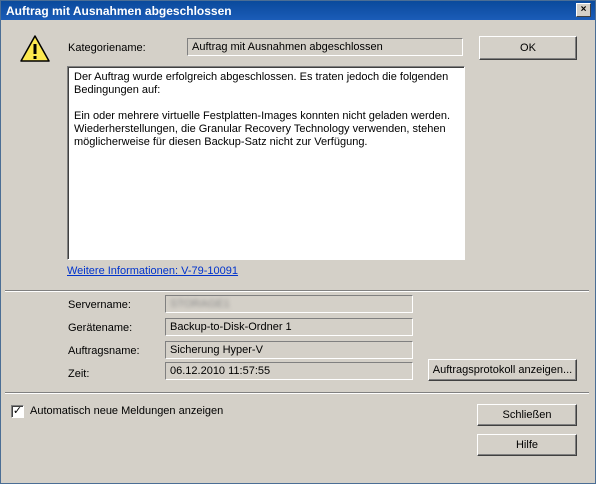 The height and width of the screenshot is (484, 596). Describe the element at coordinates (35, 48) in the screenshot. I see `warning-icon` at that location.